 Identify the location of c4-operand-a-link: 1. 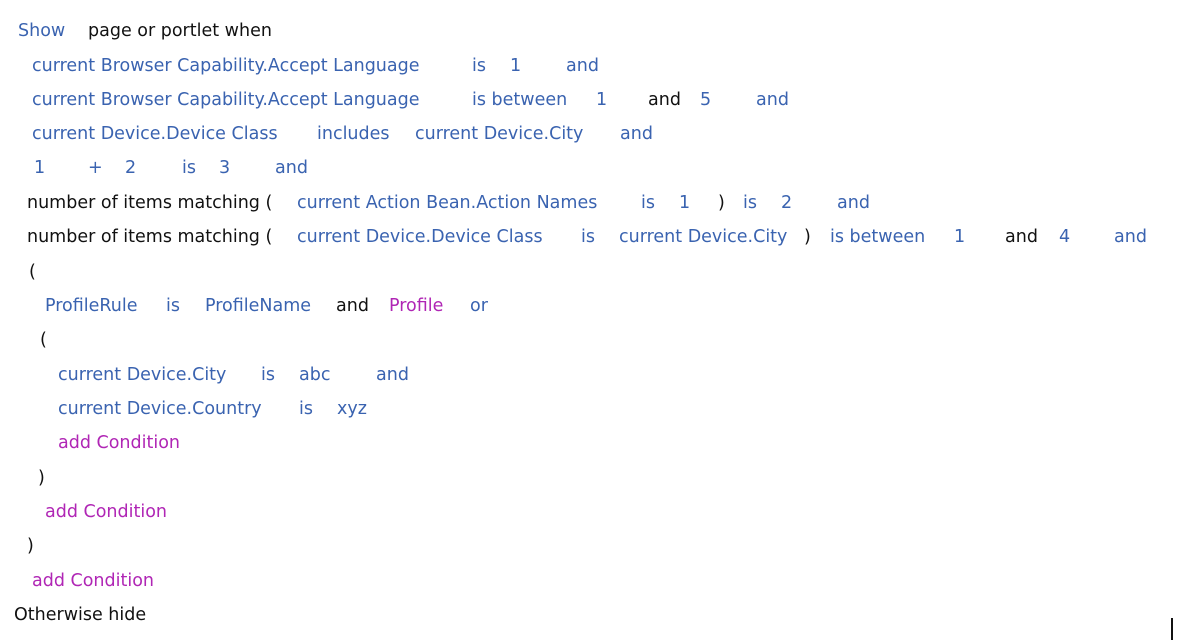
(39, 168).